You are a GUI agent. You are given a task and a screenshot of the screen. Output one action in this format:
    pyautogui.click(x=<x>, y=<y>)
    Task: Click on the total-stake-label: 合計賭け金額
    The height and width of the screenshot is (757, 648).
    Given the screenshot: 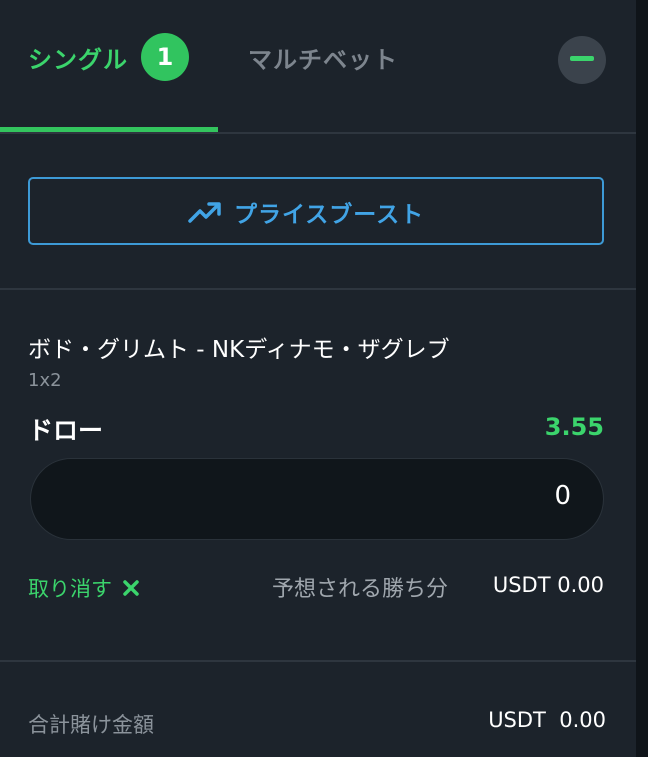 What is the action you would take?
    pyautogui.click(x=91, y=725)
    